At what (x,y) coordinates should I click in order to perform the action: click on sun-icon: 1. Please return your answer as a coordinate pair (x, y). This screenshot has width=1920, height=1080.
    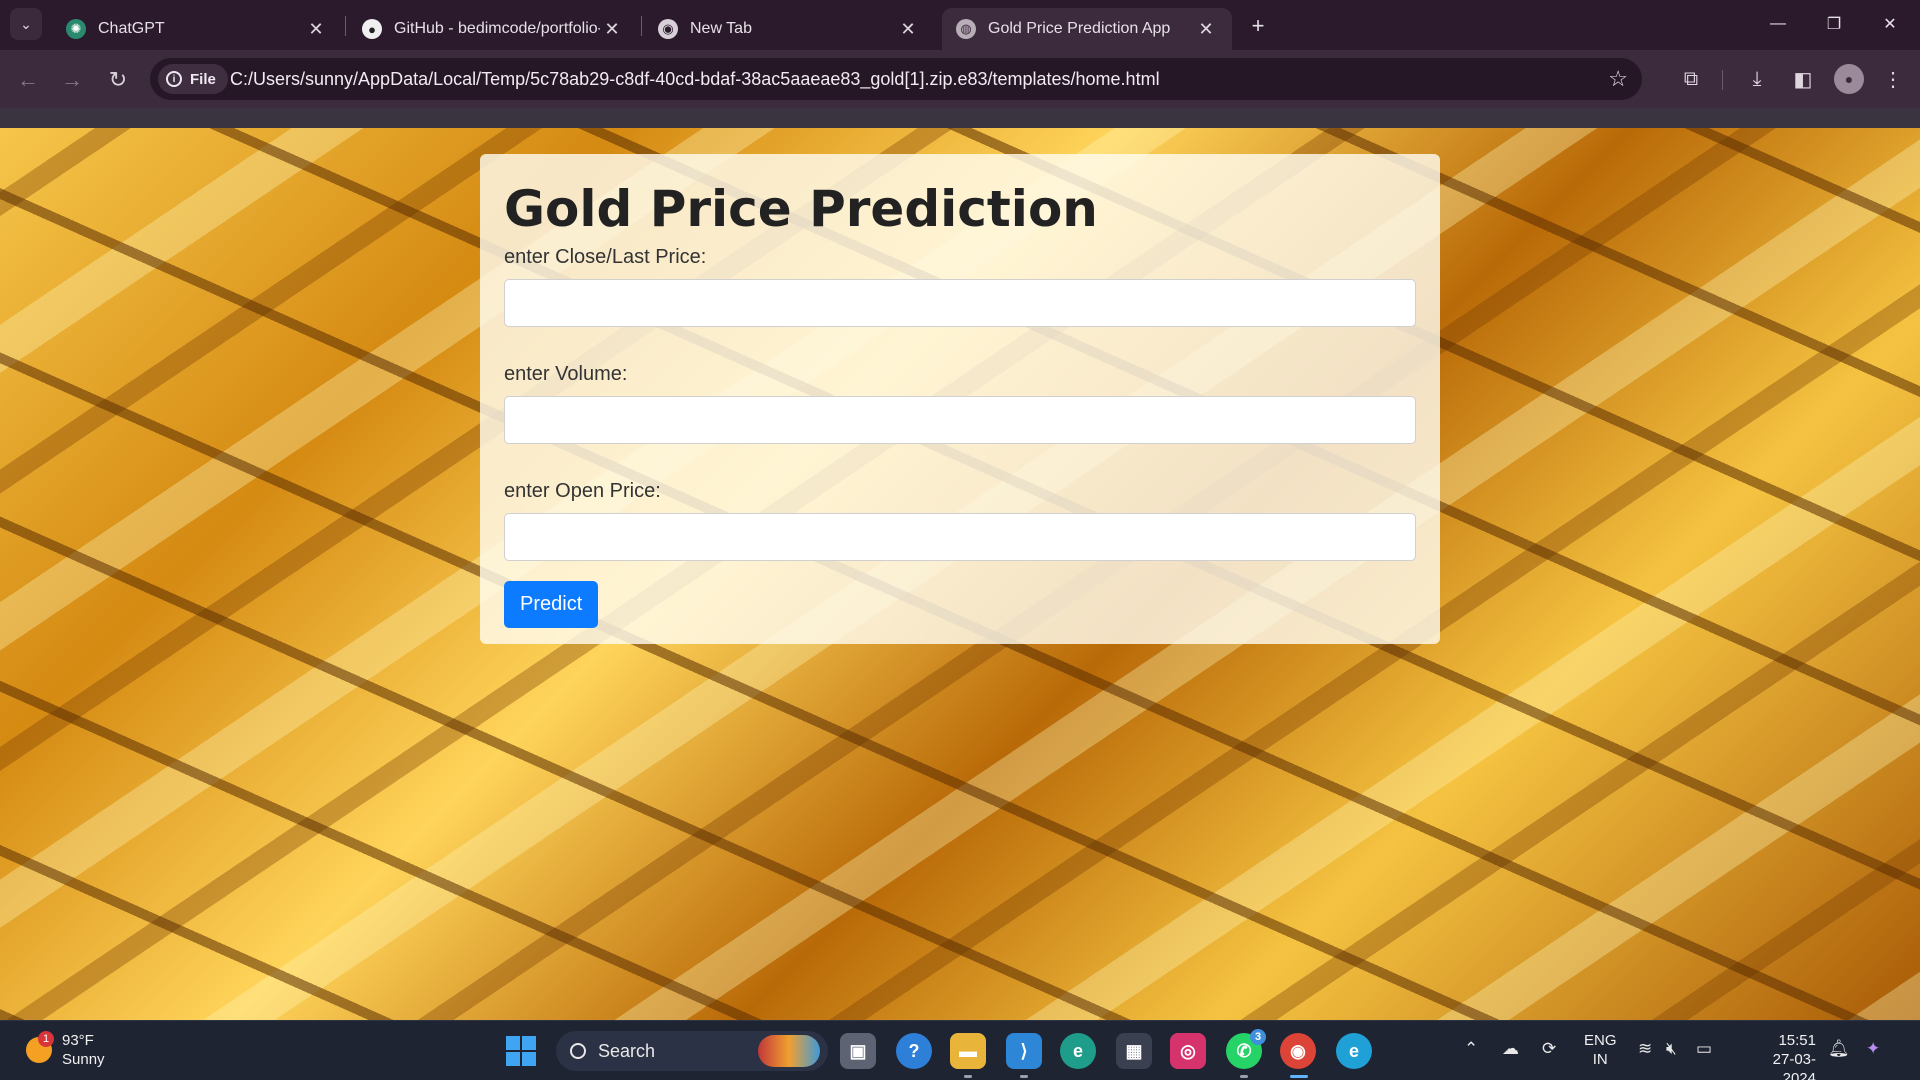
    Looking at the image, I should click on (40, 1047).